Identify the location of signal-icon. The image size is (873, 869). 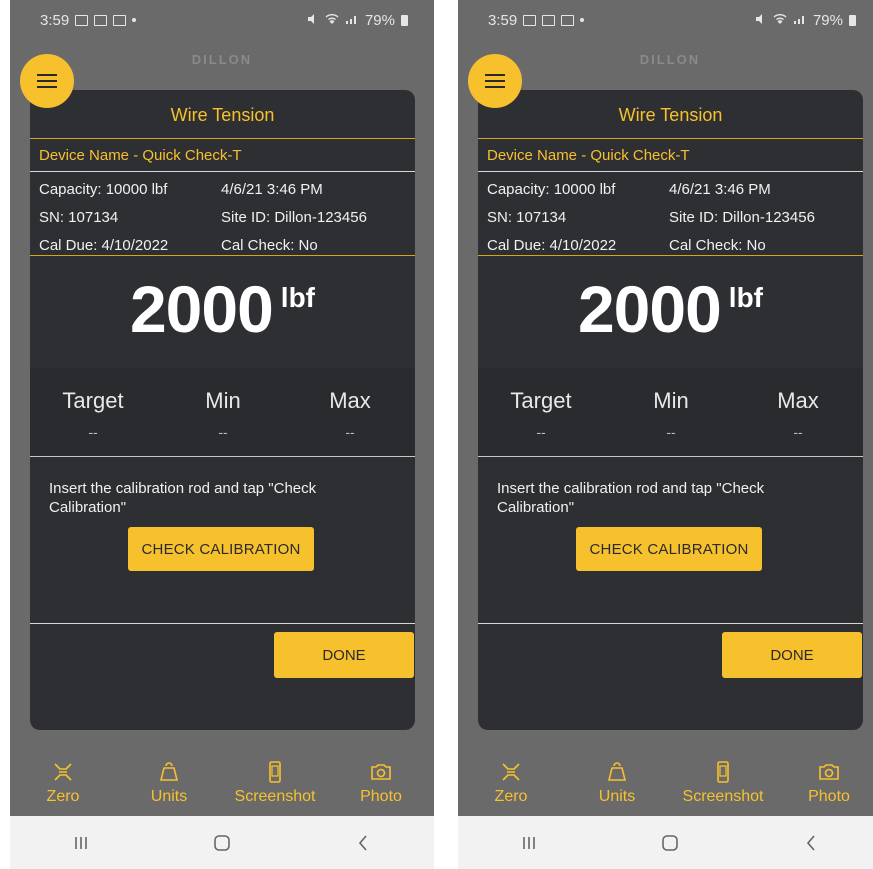
(800, 20).